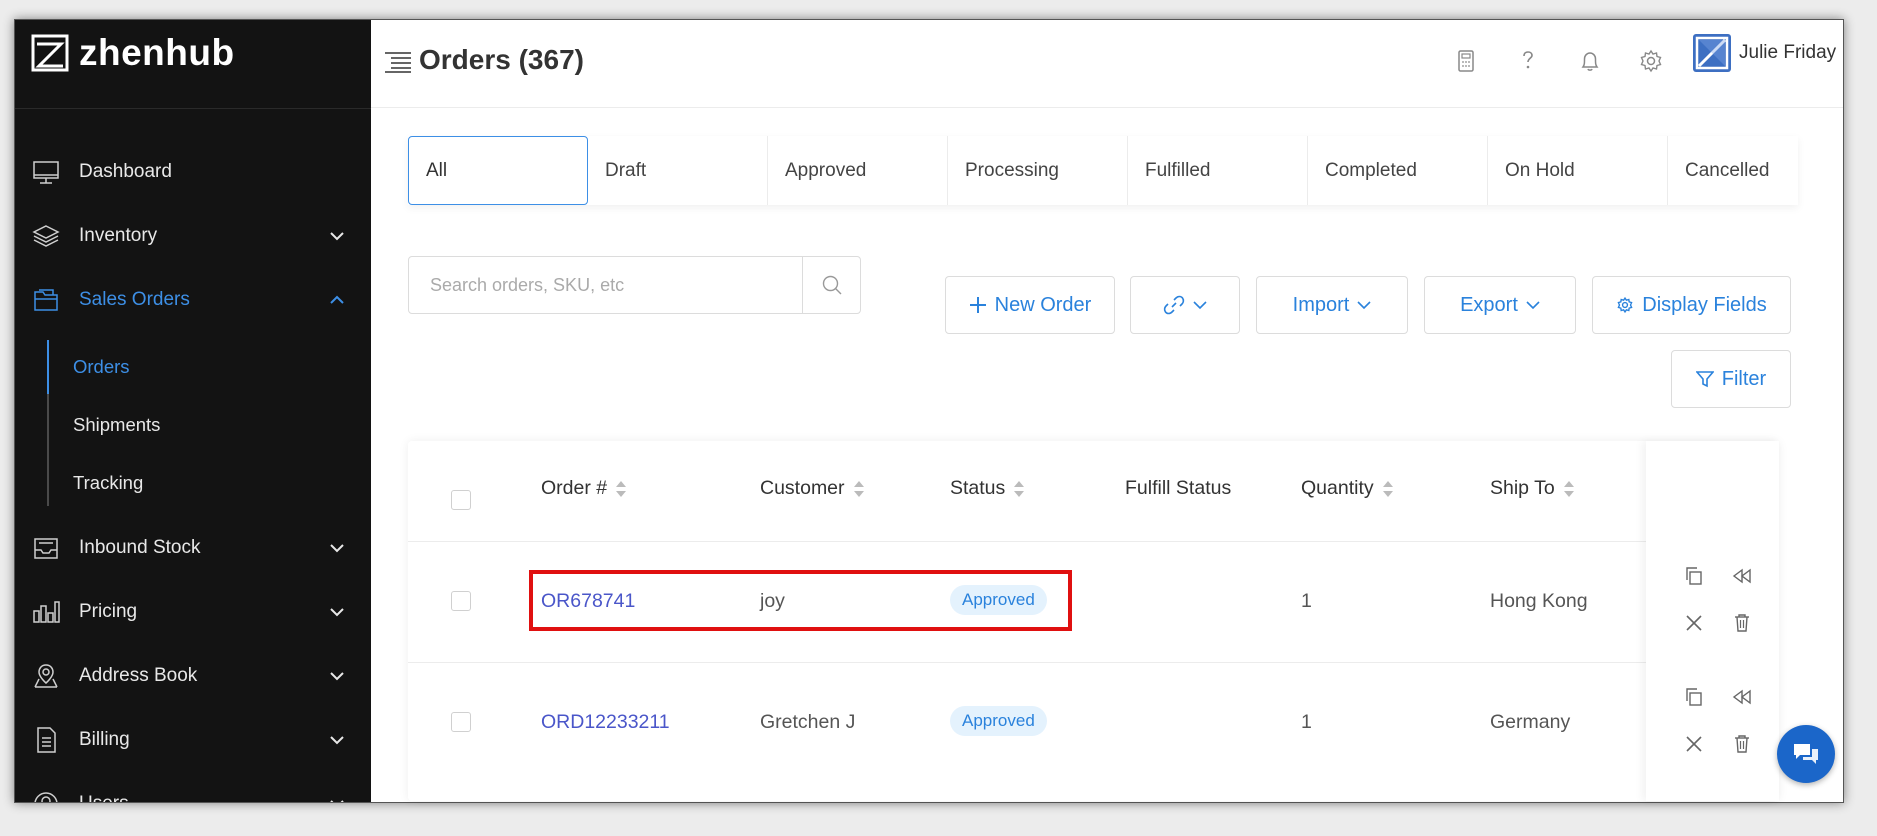 The width and height of the screenshot is (1877, 836). I want to click on layers-icon, so click(46, 236).